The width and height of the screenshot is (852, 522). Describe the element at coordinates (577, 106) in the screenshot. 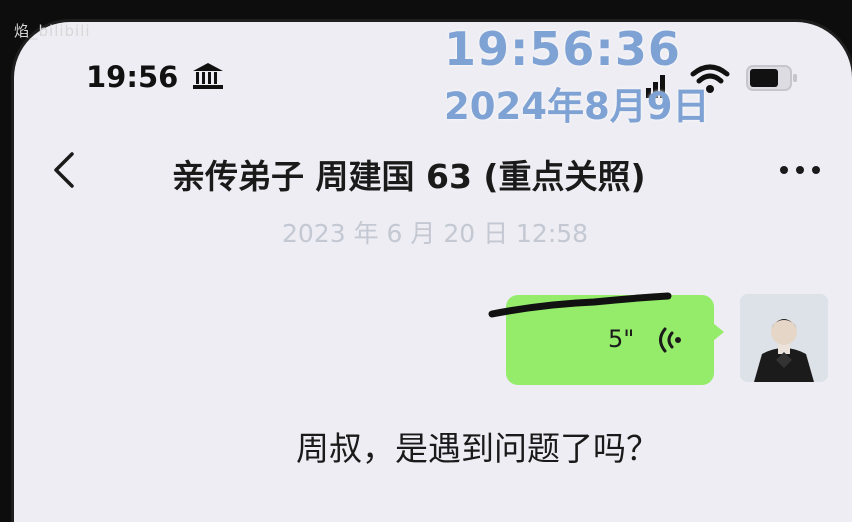

I see `overlay-date: 2024年8月9日` at that location.